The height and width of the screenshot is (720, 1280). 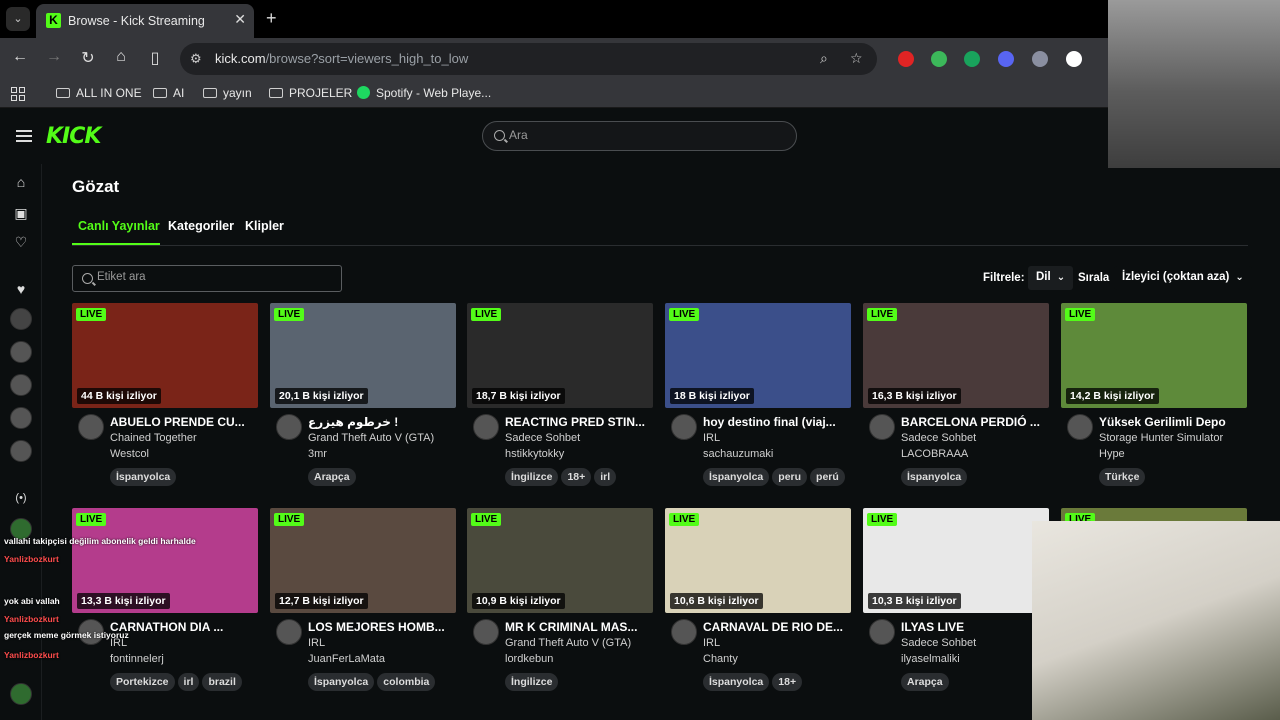 I want to click on channel-name: JuanFerLaMata, so click(x=346, y=659).